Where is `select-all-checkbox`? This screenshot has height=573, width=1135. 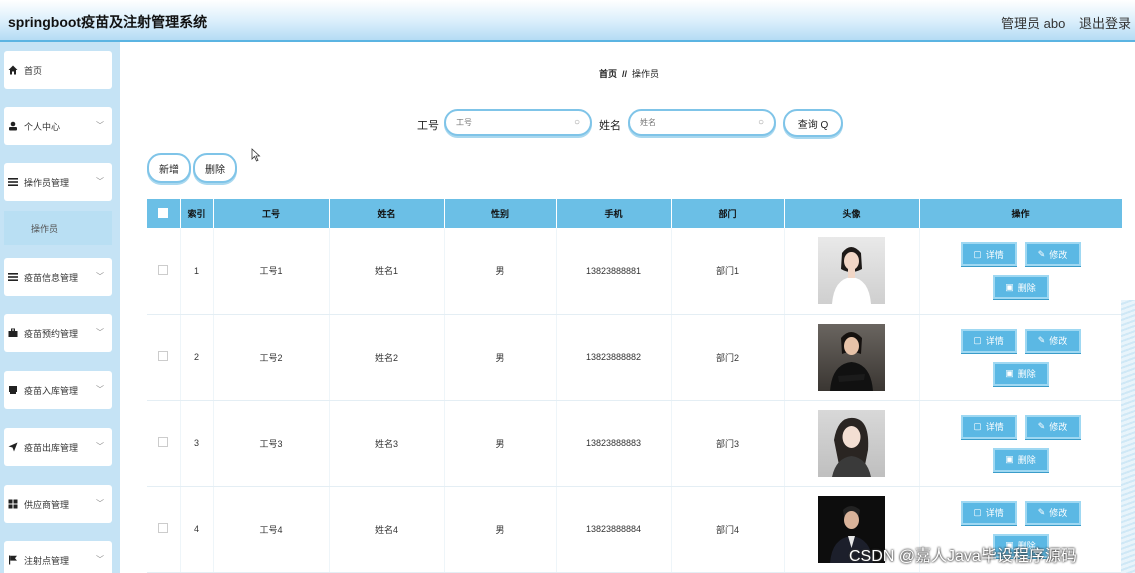
select-all-checkbox is located at coordinates (163, 212).